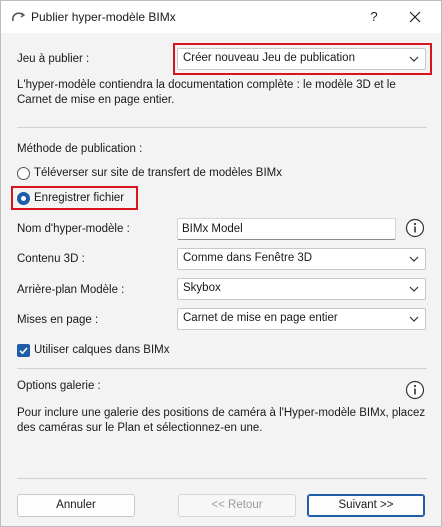 This screenshot has width=442, height=527. Describe the element at coordinates (58, 320) in the screenshot. I see `layouts-label: Mises en page :` at that location.